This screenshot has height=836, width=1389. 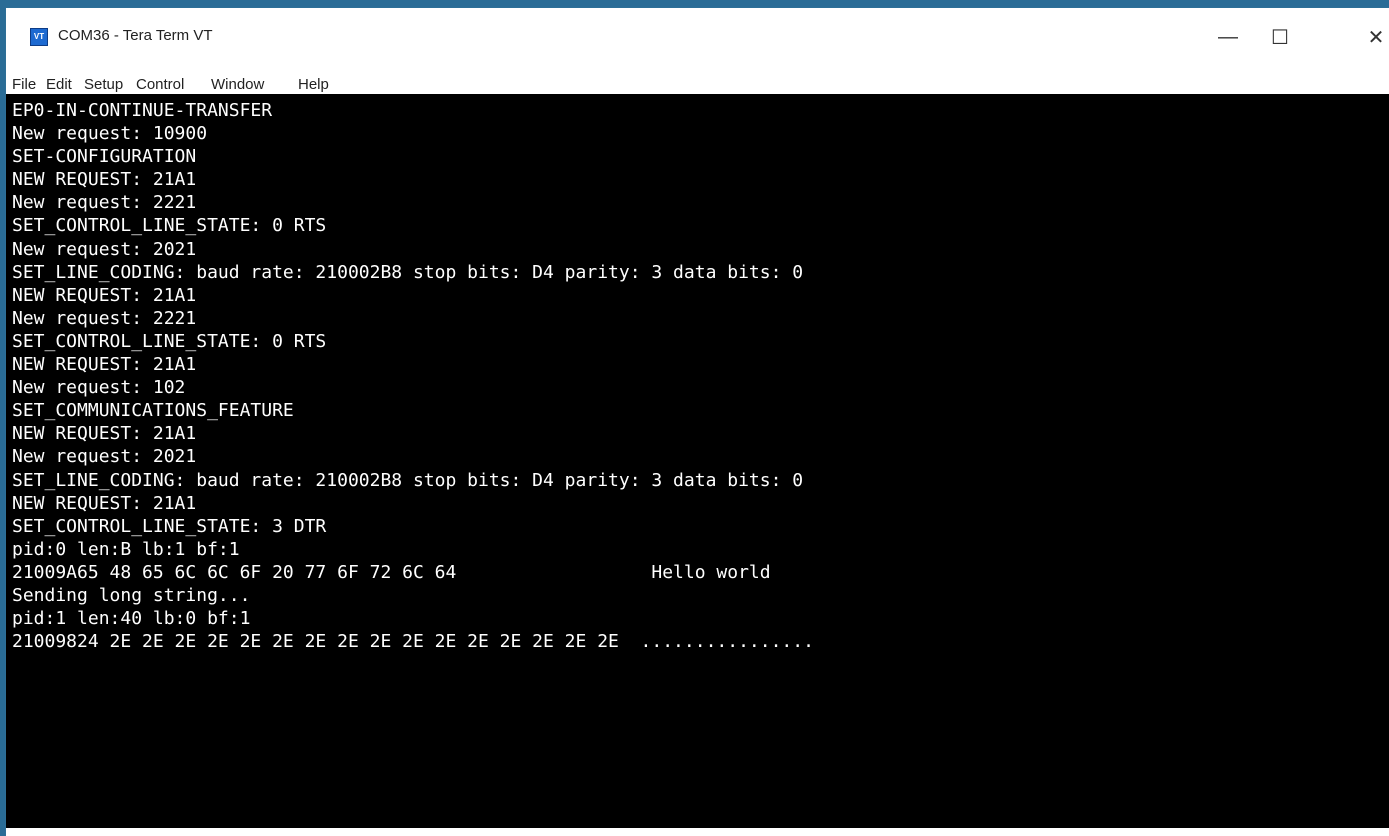 What do you see at coordinates (237, 84) in the screenshot?
I see `menu-window: Window` at bounding box center [237, 84].